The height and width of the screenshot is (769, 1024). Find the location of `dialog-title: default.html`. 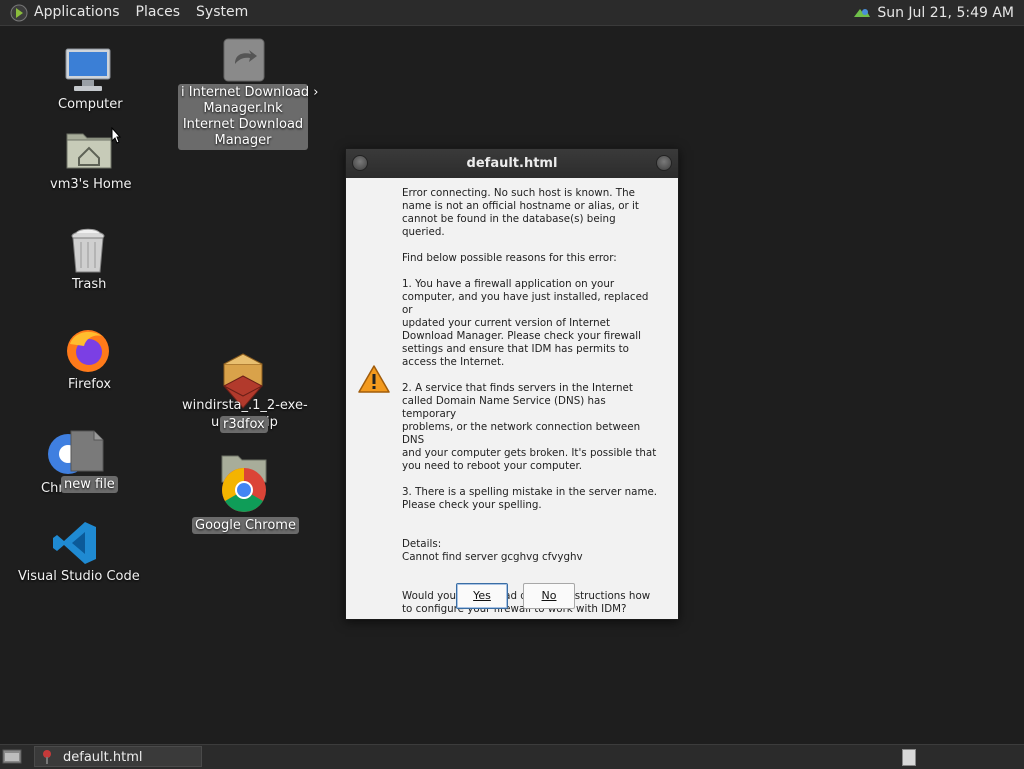

dialog-title: default.html is located at coordinates (512, 163).